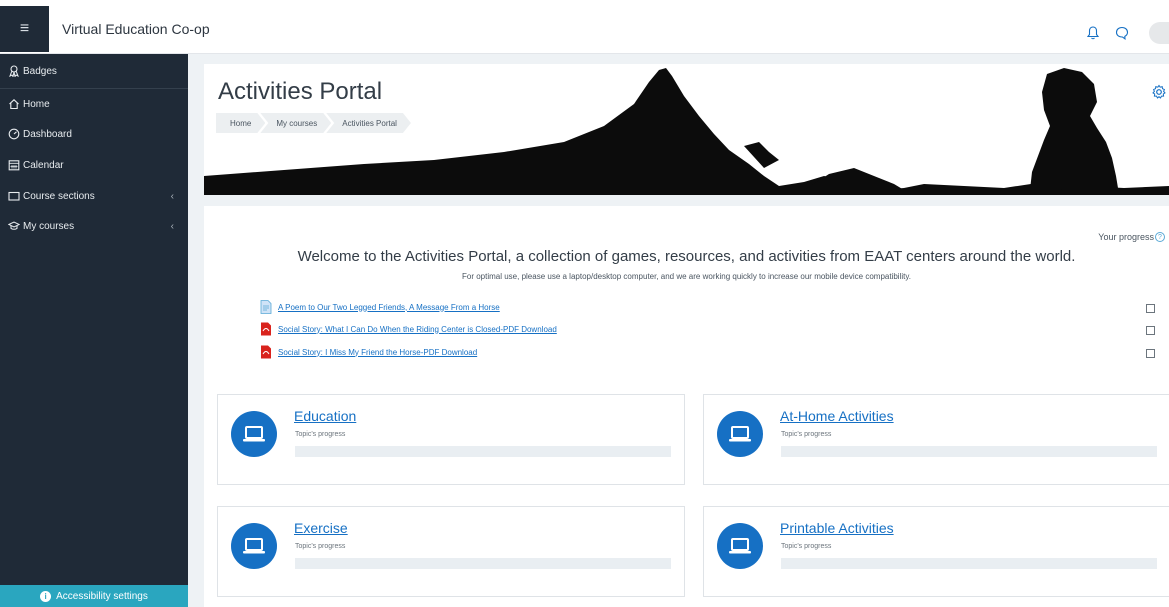 The width and height of the screenshot is (1169, 607). What do you see at coordinates (94, 165) in the screenshot?
I see `sidebar-item-calendar: Calendar` at bounding box center [94, 165].